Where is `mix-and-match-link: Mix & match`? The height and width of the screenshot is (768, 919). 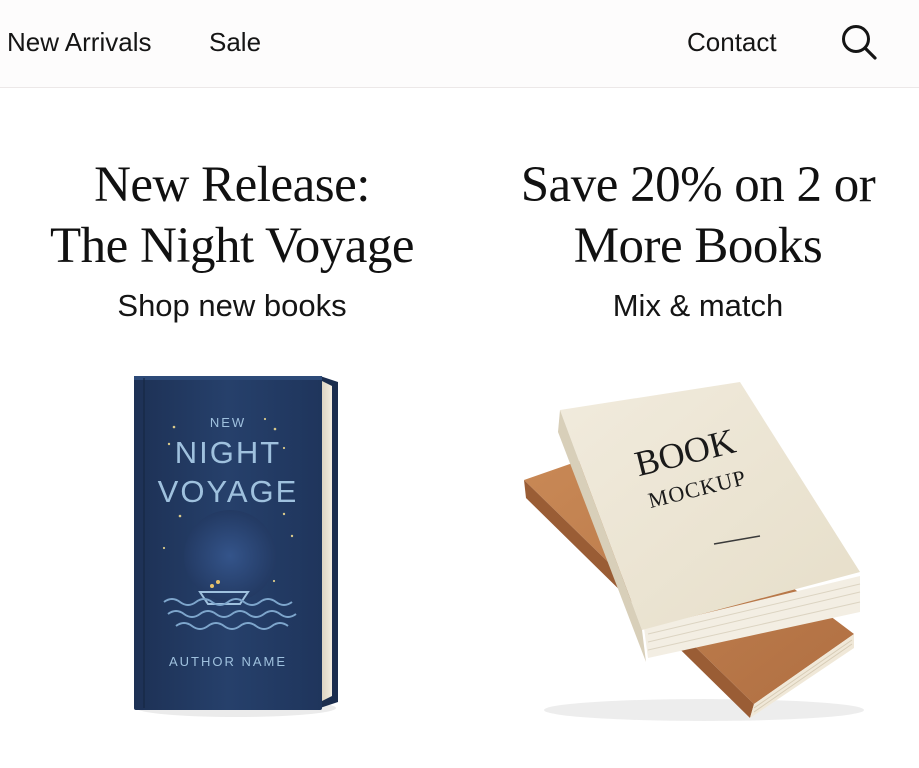
mix-and-match-link: Mix & match is located at coordinates (698, 306).